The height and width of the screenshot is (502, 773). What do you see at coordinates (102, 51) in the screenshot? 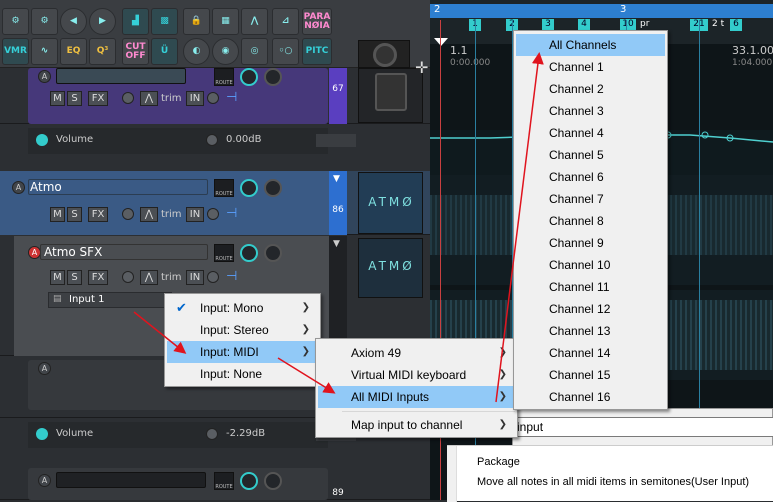
I see `q3-button: Q³` at bounding box center [102, 51].